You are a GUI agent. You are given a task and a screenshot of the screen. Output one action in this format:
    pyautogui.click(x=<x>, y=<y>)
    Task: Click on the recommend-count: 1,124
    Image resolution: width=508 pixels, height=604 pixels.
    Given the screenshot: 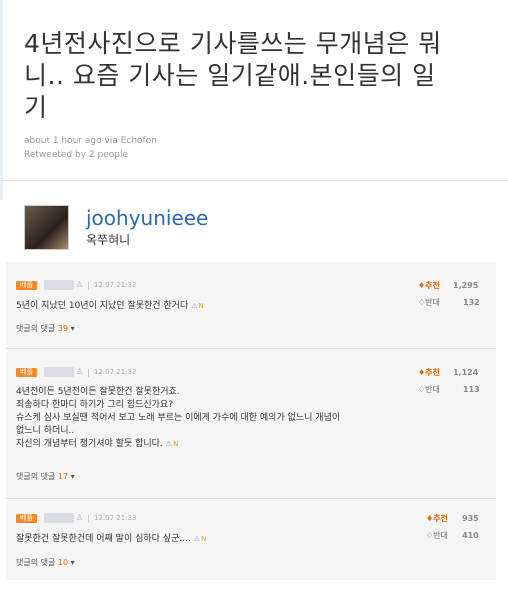 What is the action you would take?
    pyautogui.click(x=466, y=372)
    